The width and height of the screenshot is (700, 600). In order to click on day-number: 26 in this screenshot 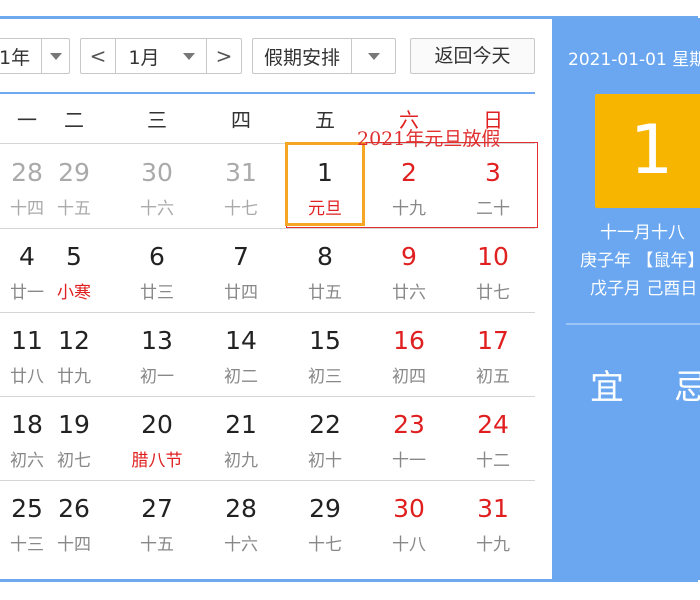, I will do `click(74, 508)`.